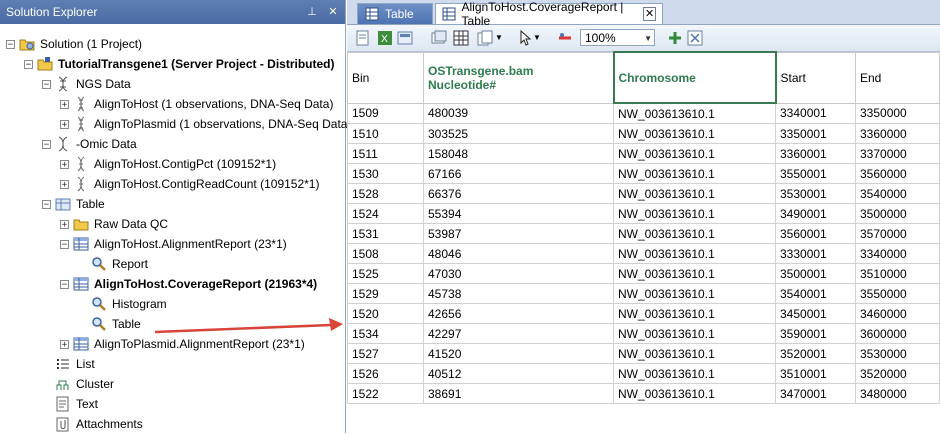  Describe the element at coordinates (518, 233) in the screenshot. I see `table-cell: 53987` at that location.